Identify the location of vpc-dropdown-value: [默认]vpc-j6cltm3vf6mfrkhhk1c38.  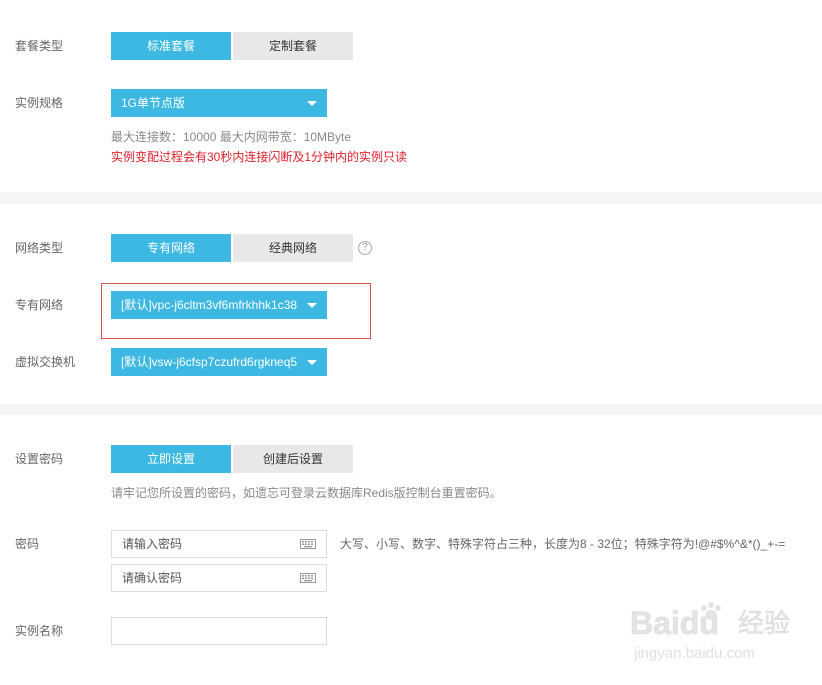
(209, 305).